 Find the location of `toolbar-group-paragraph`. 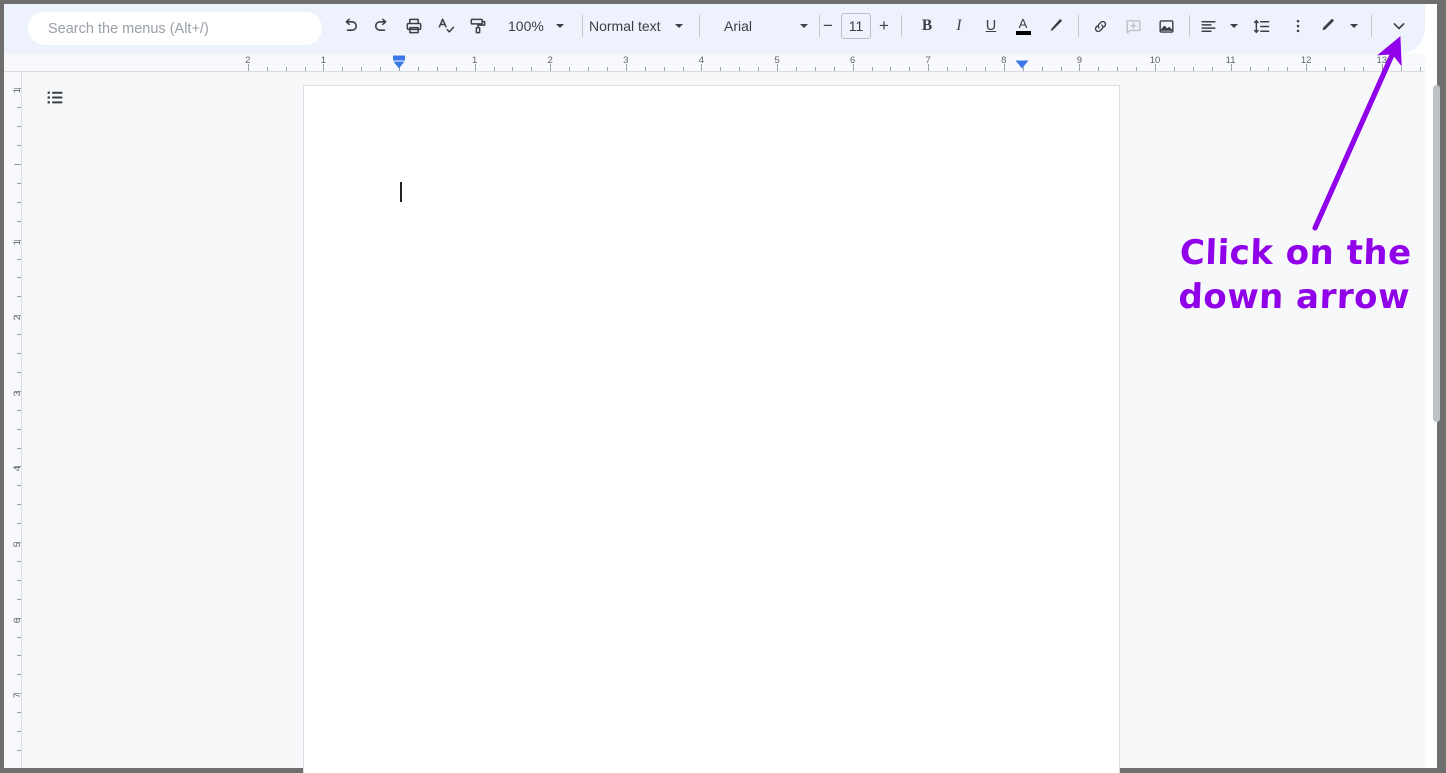

toolbar-group-paragraph is located at coordinates (1253, 26).